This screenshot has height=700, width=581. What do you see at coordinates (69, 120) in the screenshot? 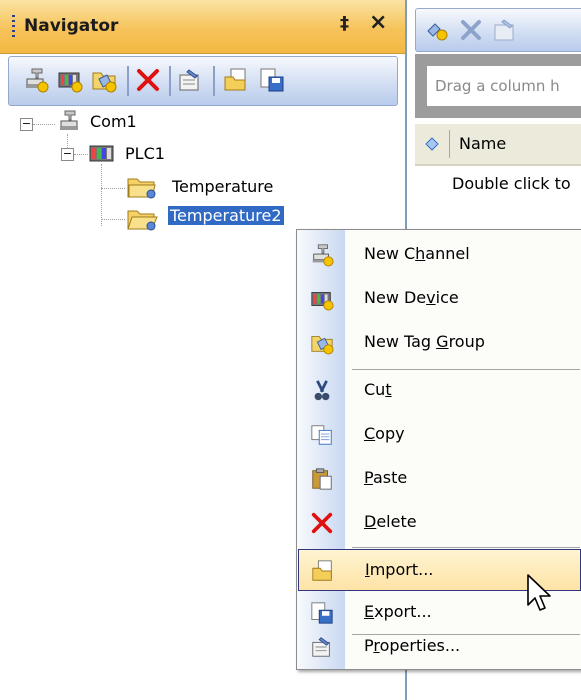
I see `channel-icon` at bounding box center [69, 120].